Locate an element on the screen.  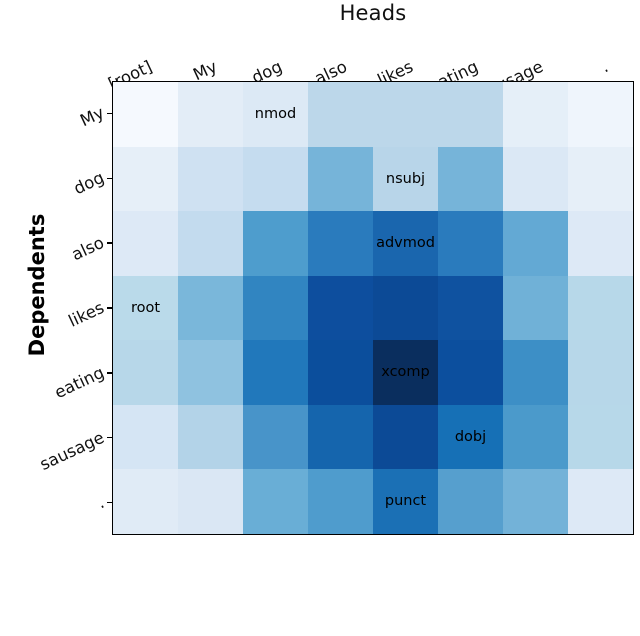
heatmap-cell: root is located at coordinates (145, 308).